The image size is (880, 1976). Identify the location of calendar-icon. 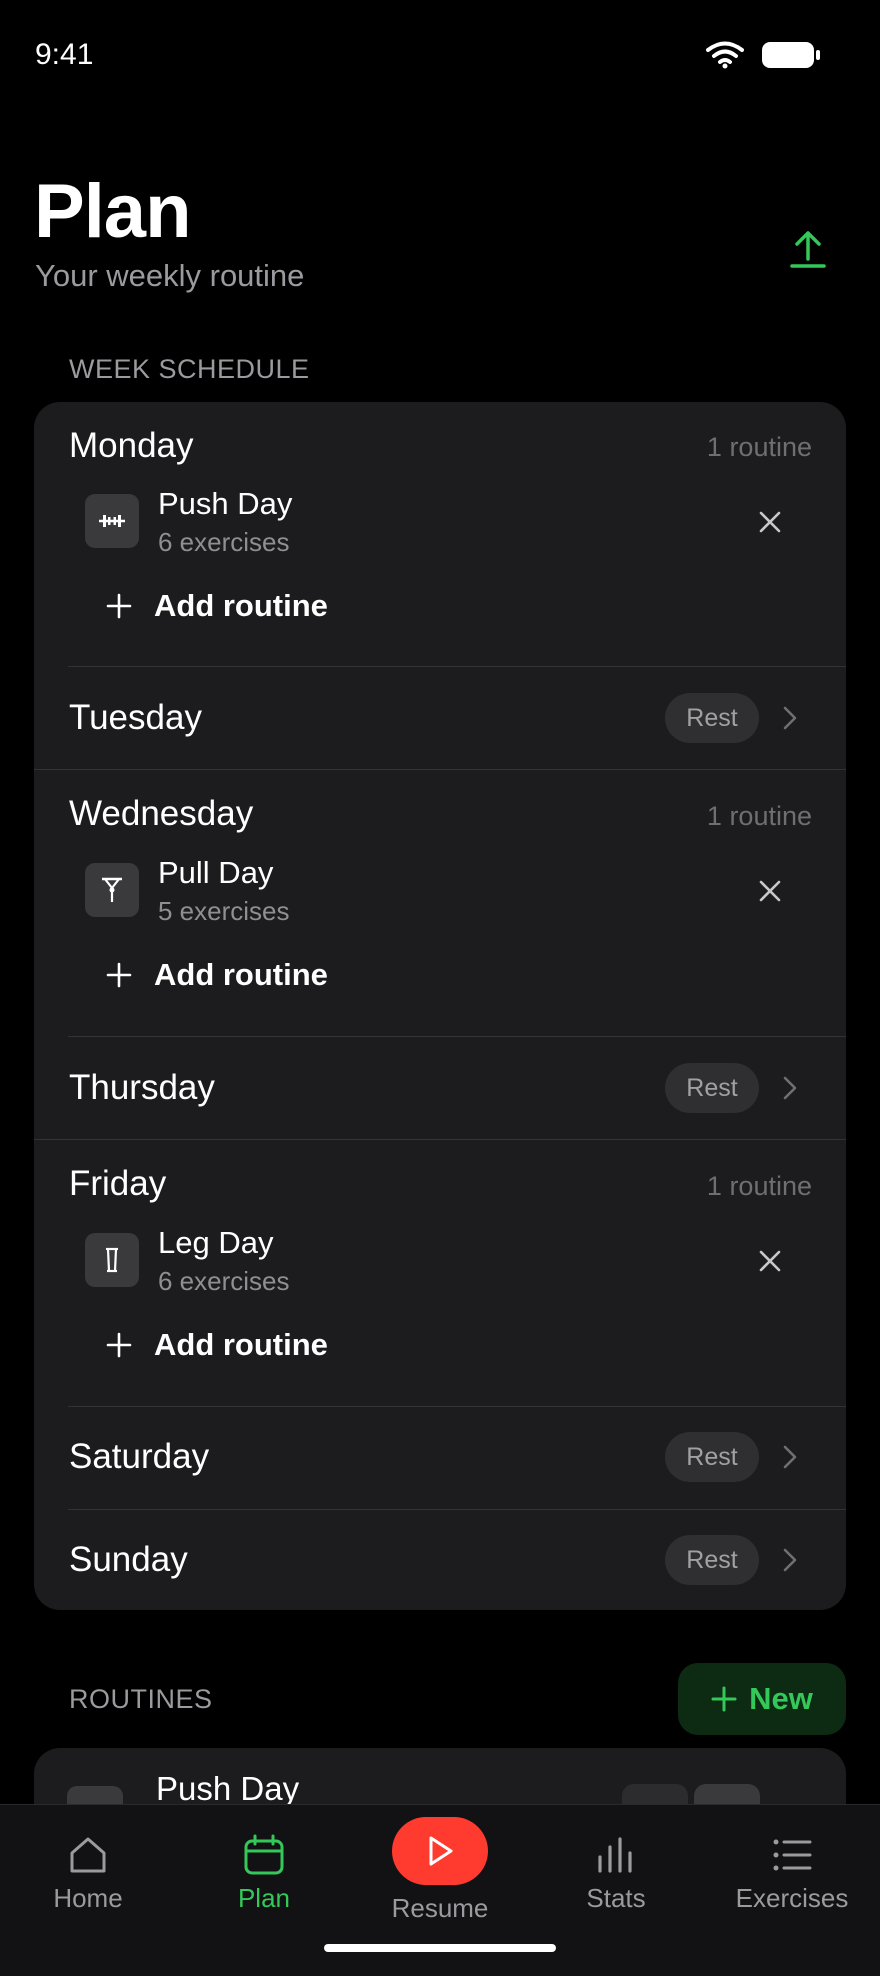
(264, 1854).